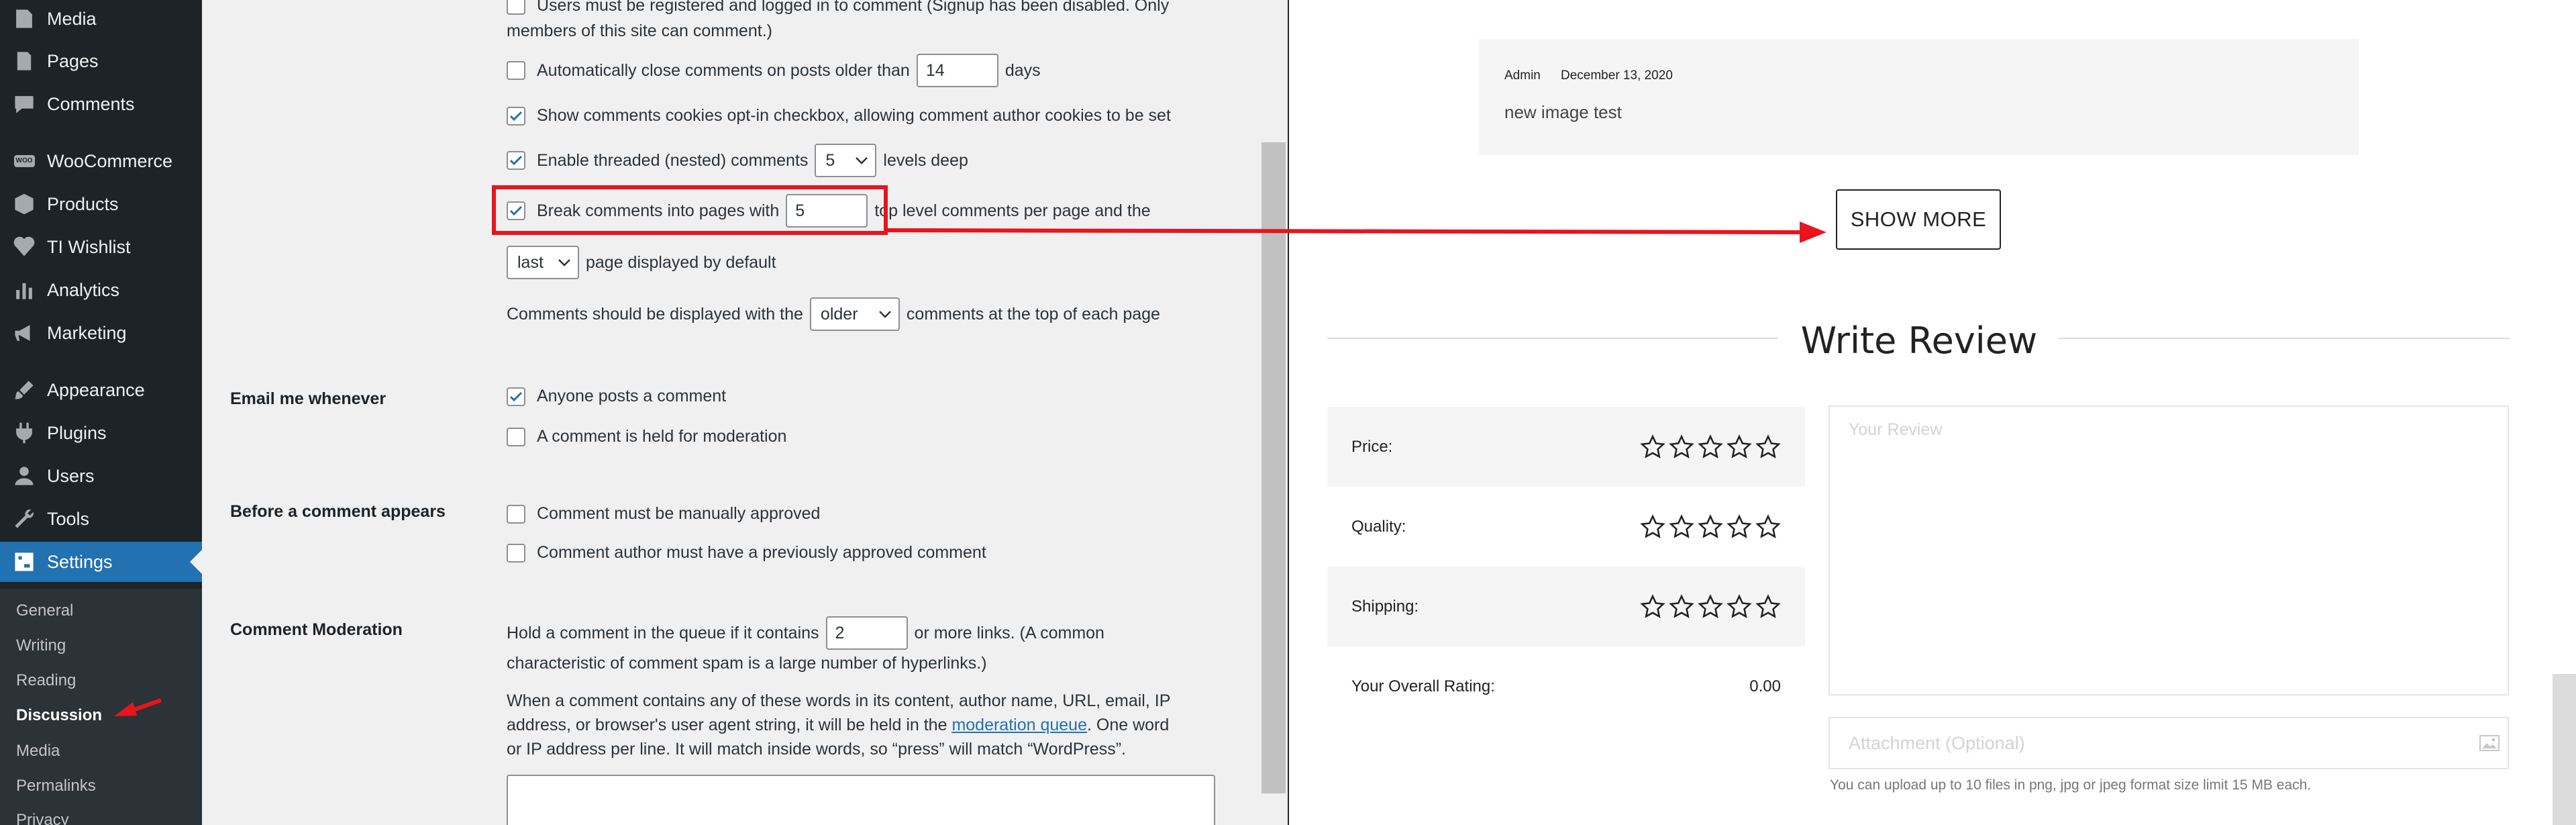 The height and width of the screenshot is (825, 2576). What do you see at coordinates (101, 247) in the screenshot?
I see `sidebar-item-ti-wishlist: TI Wishlist` at bounding box center [101, 247].